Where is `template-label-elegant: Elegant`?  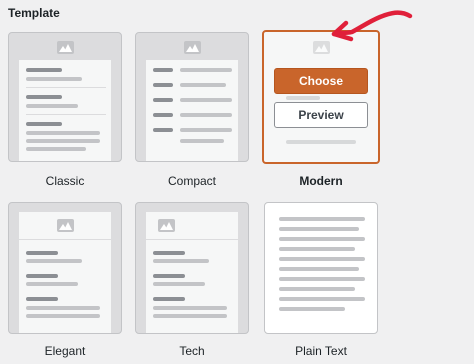 template-label-elegant: Elegant is located at coordinates (65, 351).